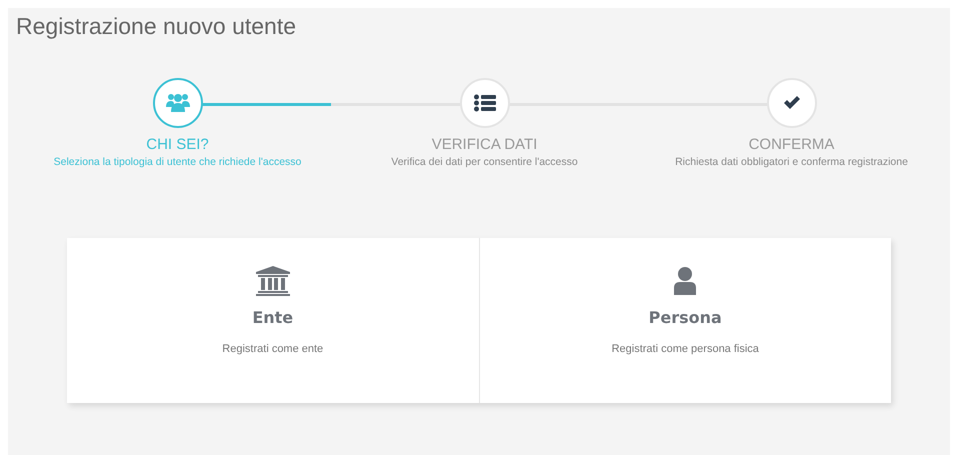 The image size is (955, 455). What do you see at coordinates (791, 162) in the screenshot?
I see `step-description: Richiesta dati obbligatori e conferma registrazione` at bounding box center [791, 162].